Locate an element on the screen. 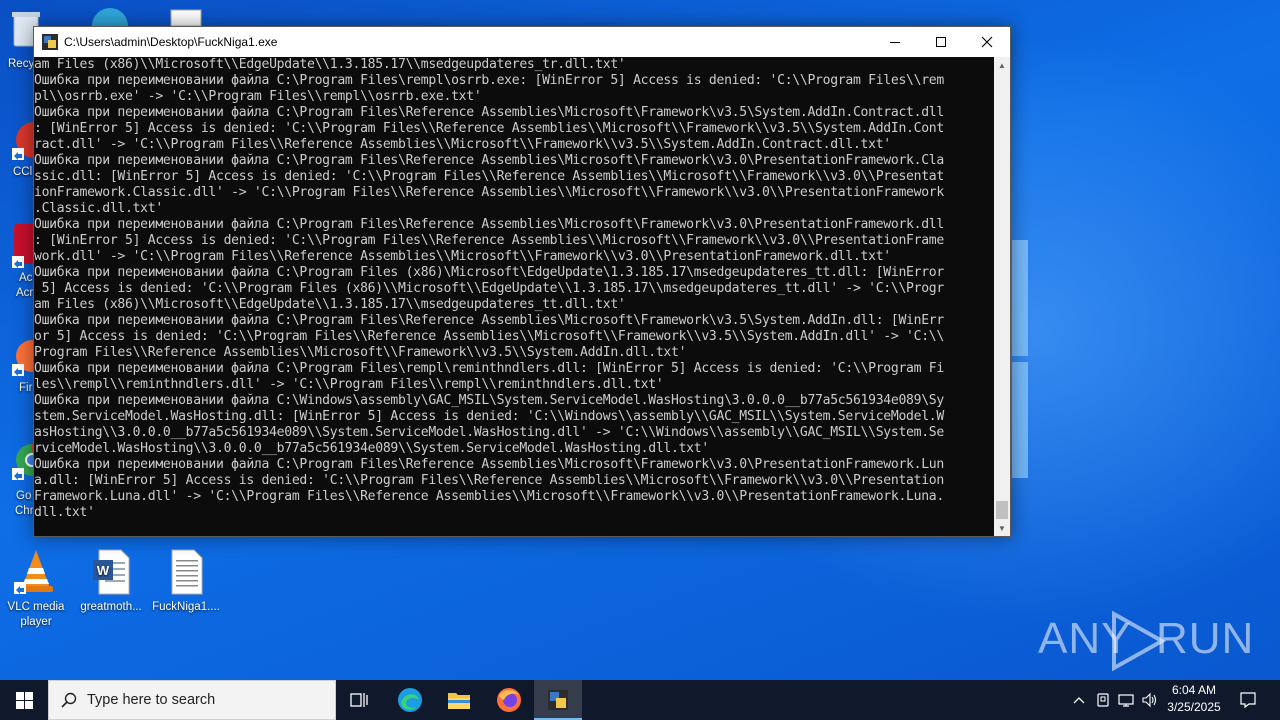 This screenshot has height=720, width=1280. desktop-icon-label: CCl is located at coordinates (23, 172).